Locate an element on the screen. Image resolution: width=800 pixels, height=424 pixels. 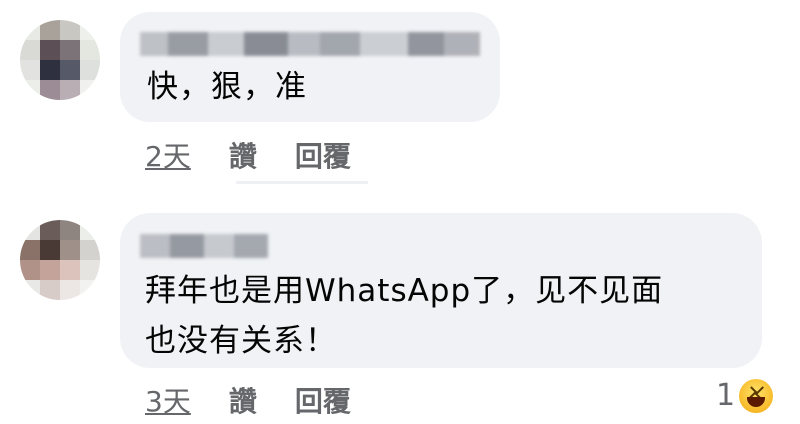
comment-meta: 3天 讚 回覆 is located at coordinates (248, 400).